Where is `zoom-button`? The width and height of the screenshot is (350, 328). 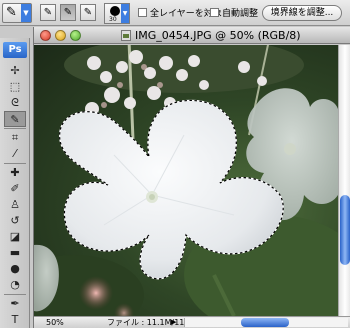
zoom-button is located at coordinates (75, 35).